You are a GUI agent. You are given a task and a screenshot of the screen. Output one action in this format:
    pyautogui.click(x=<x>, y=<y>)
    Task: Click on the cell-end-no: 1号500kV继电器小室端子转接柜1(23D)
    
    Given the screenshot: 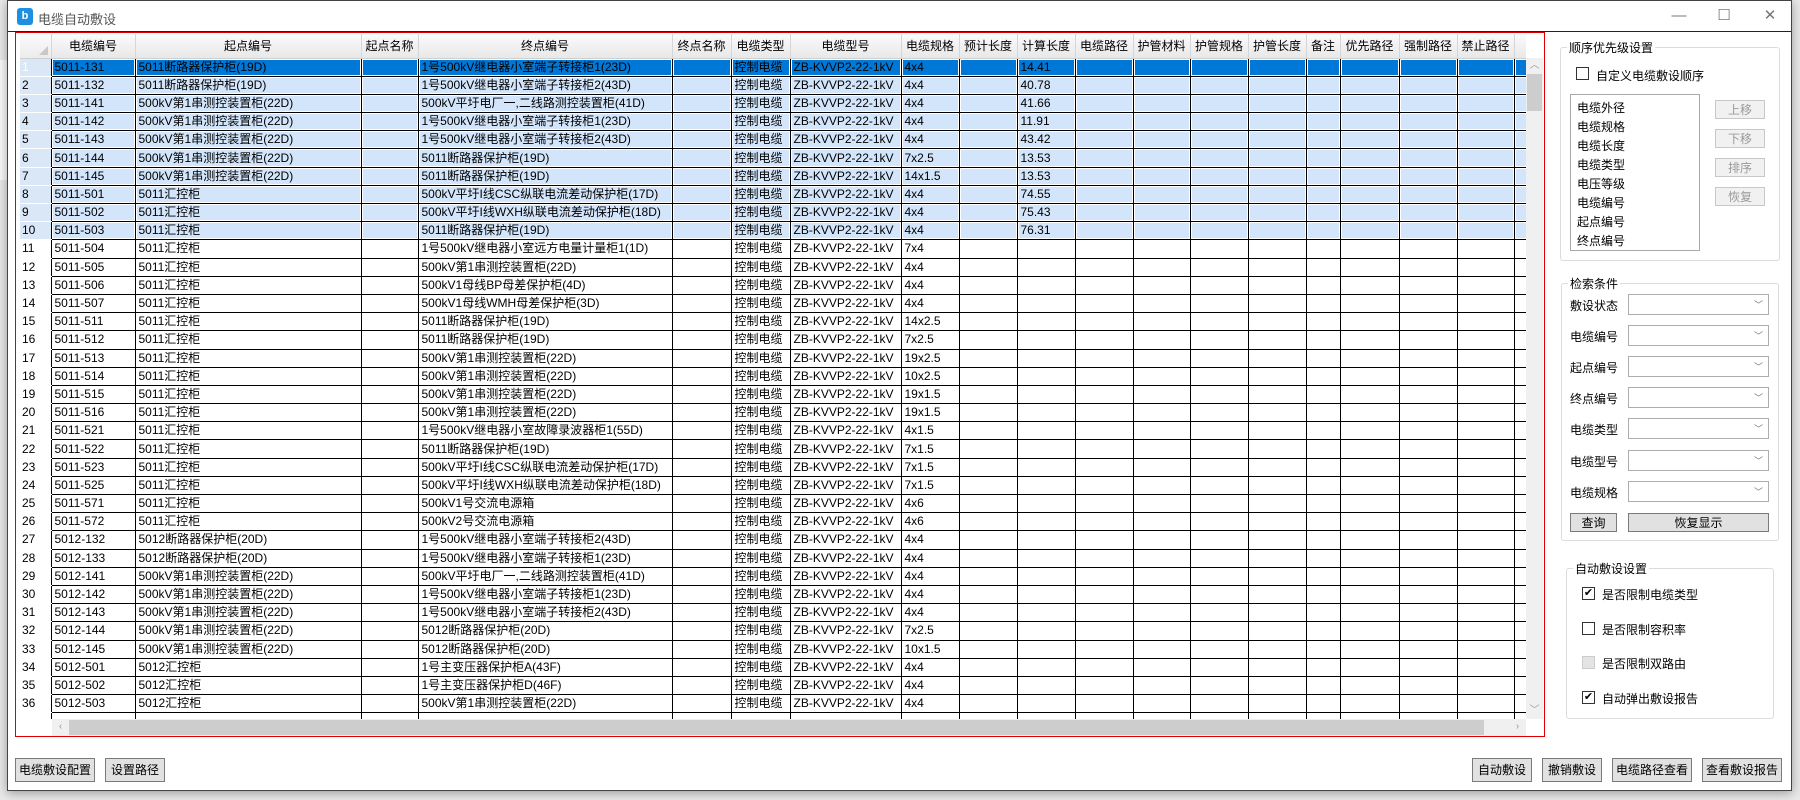 What is the action you would take?
    pyautogui.click(x=545, y=594)
    